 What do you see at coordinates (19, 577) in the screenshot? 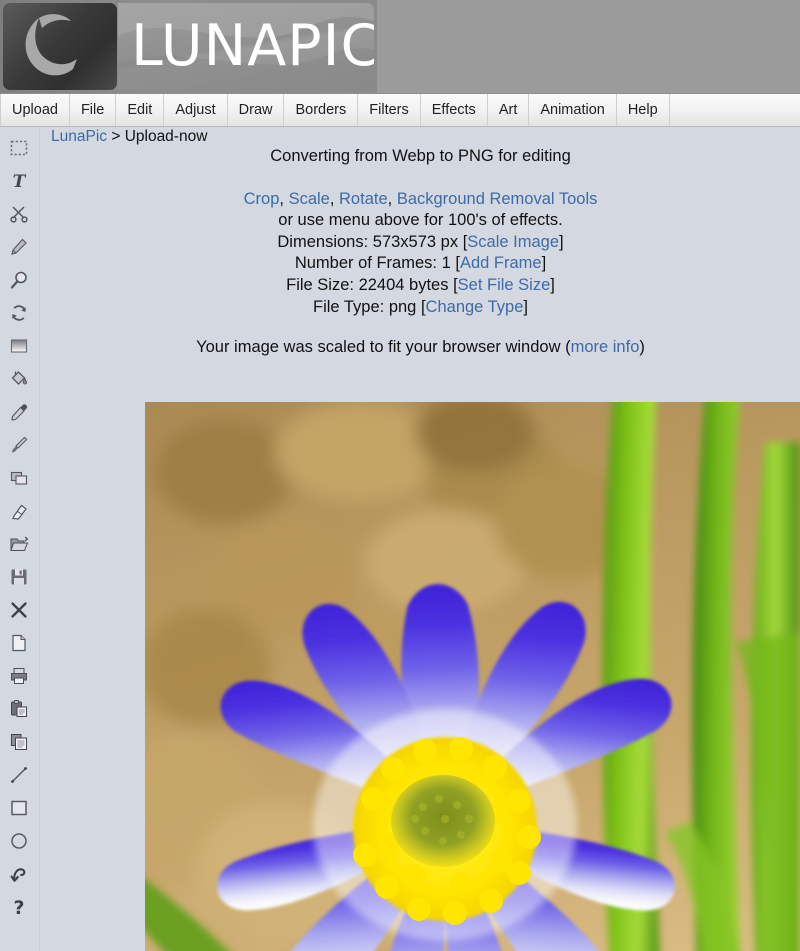
I see `save-floppy-icon` at bounding box center [19, 577].